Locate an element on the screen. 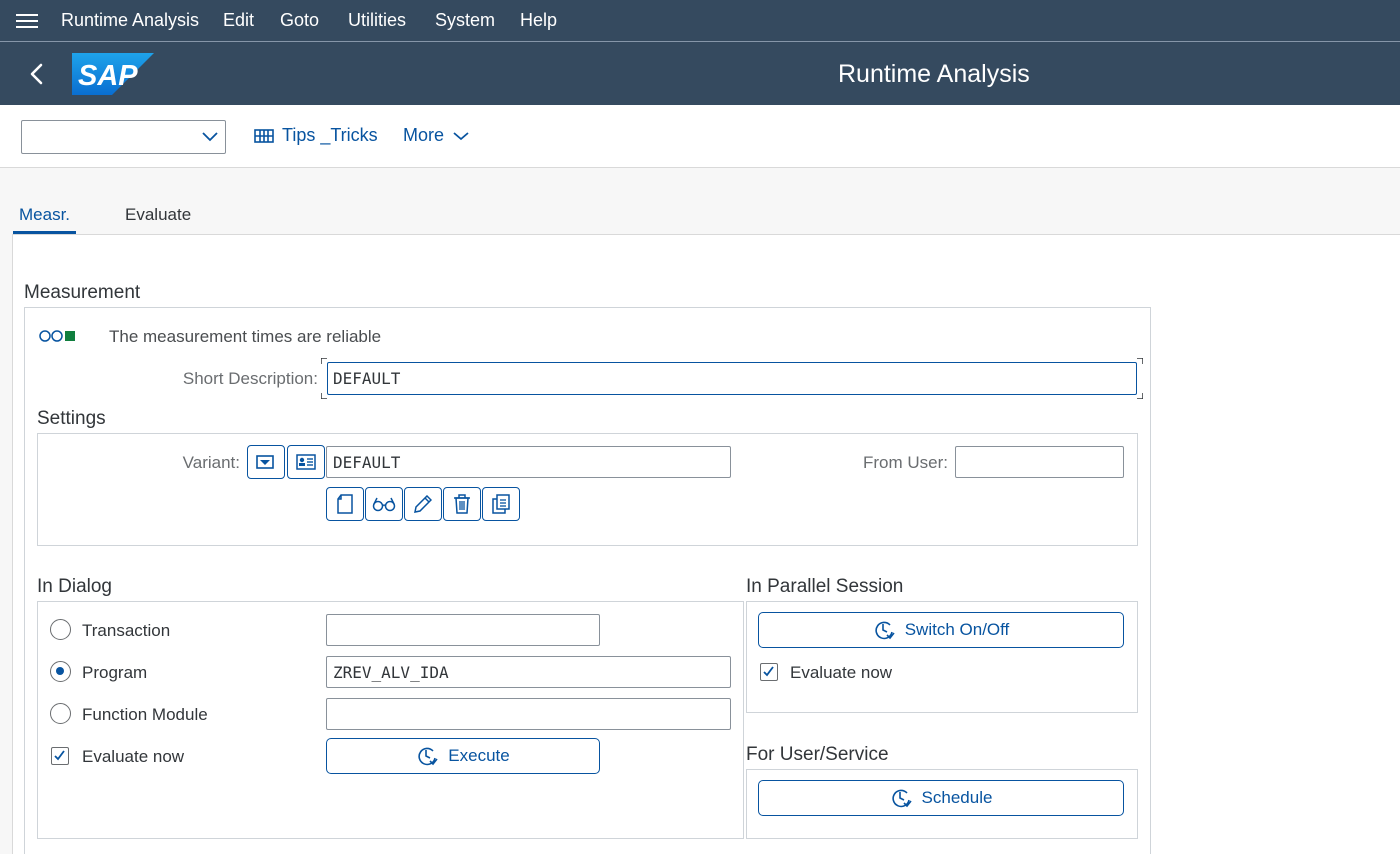 Image resolution: width=1400 pixels, height=854 pixels. app-title: Runtime Analysis is located at coordinates (934, 74).